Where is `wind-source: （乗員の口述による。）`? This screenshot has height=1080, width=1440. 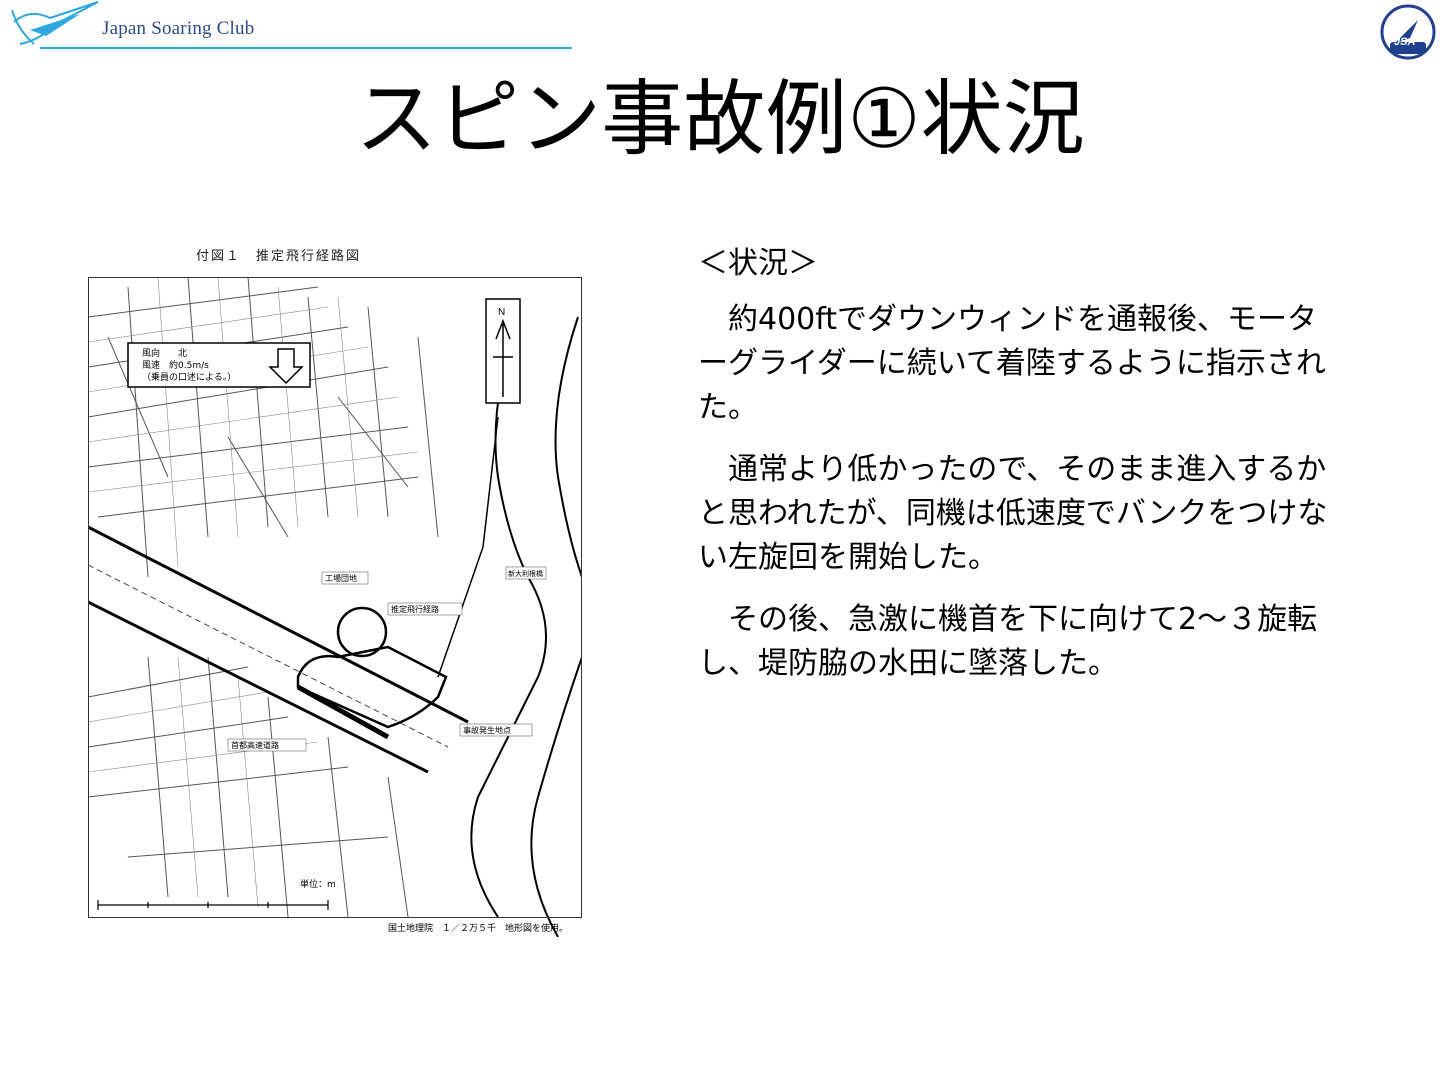 wind-source: （乗員の口述による。） is located at coordinates (189, 377).